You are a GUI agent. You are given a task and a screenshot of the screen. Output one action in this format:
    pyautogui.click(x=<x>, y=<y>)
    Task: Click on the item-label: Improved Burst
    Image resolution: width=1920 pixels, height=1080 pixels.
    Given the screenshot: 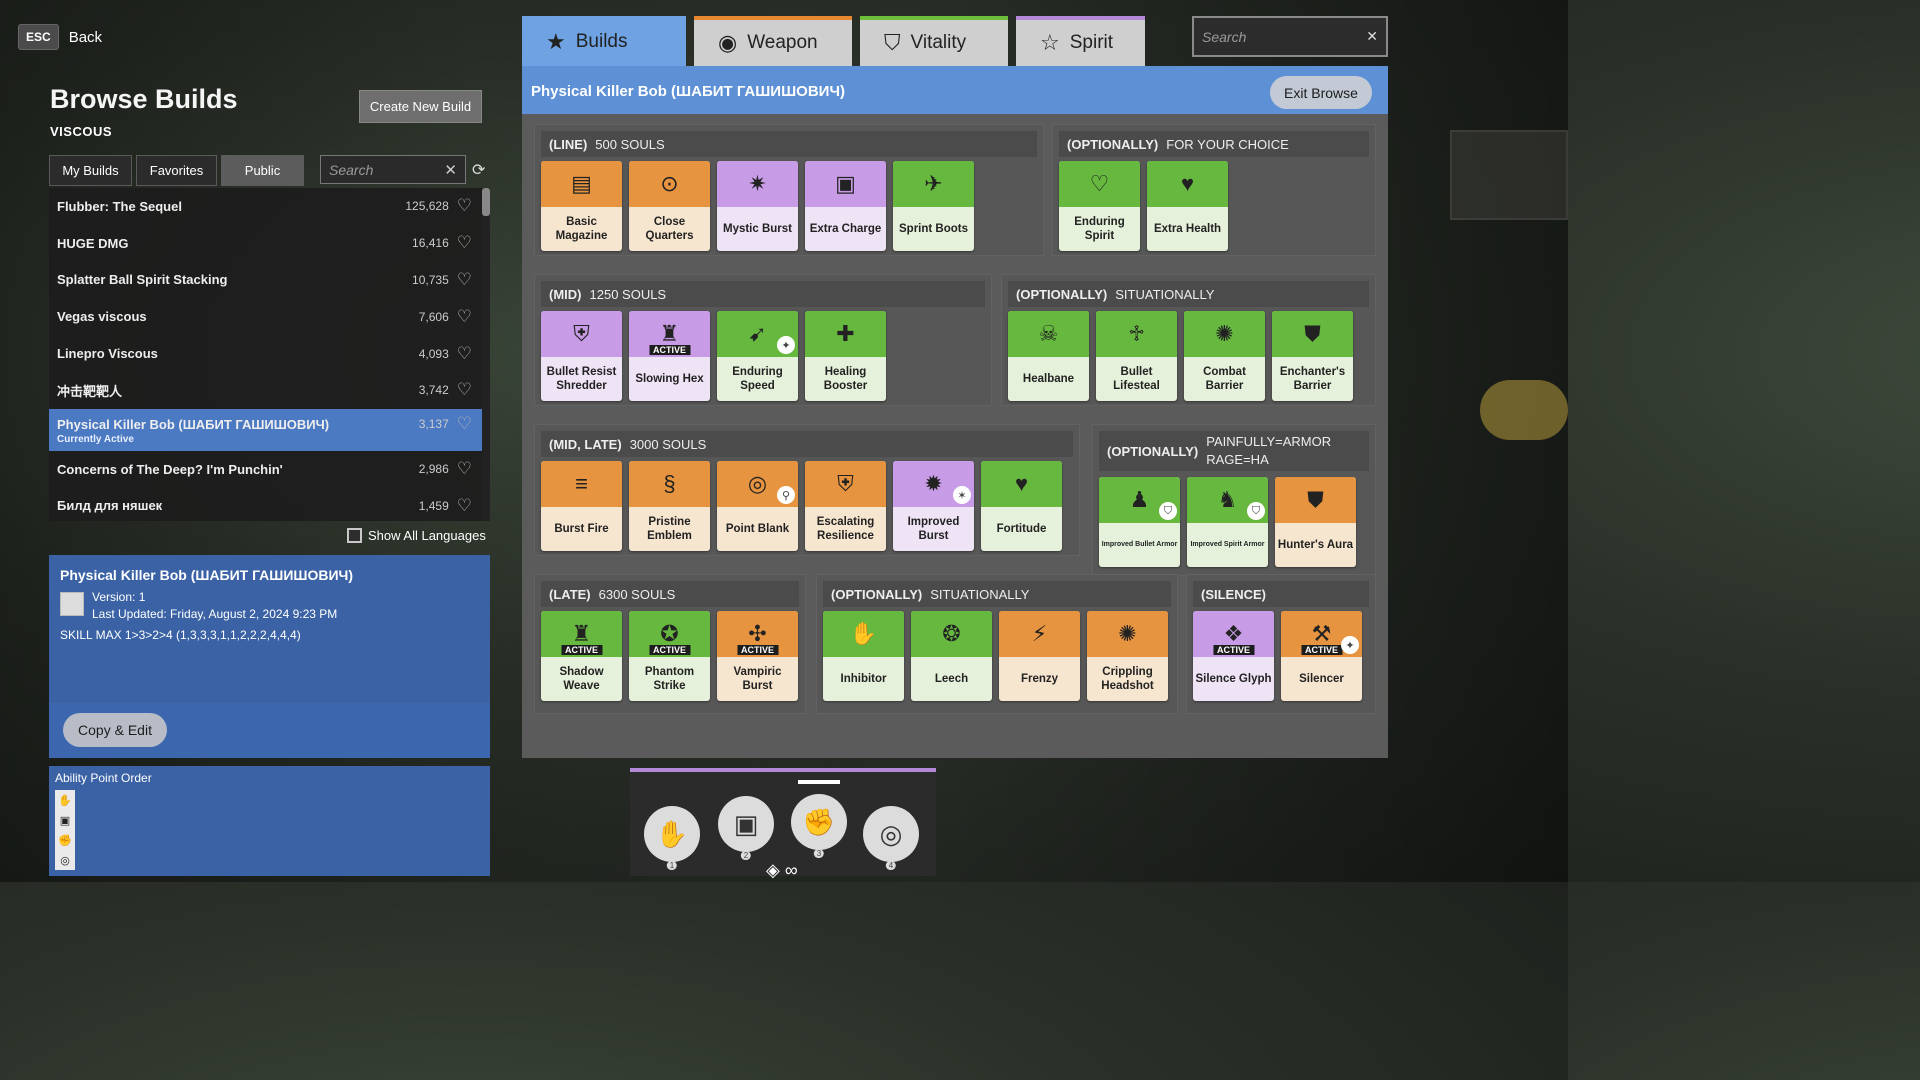 What is the action you would take?
    pyautogui.click(x=933, y=529)
    